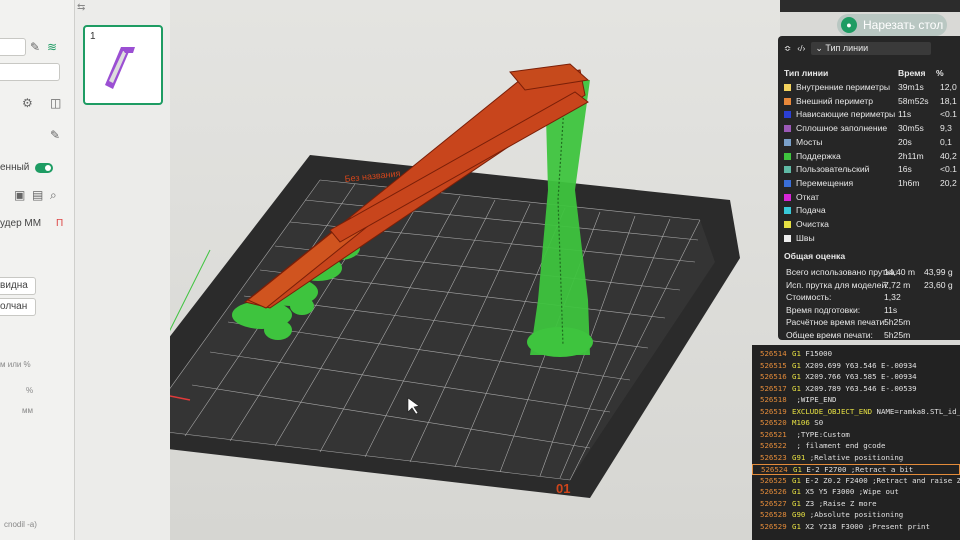 The image size is (960, 540). Describe the element at coordinates (856, 492) in the screenshot. I see `gcode-line: 526526 G1 X5 Y5 F3000 ;Wipe out` at that location.